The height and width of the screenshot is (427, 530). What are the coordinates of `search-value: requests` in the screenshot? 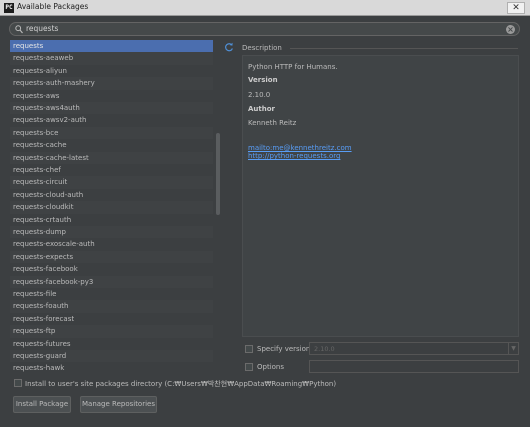 It's located at (42, 28).